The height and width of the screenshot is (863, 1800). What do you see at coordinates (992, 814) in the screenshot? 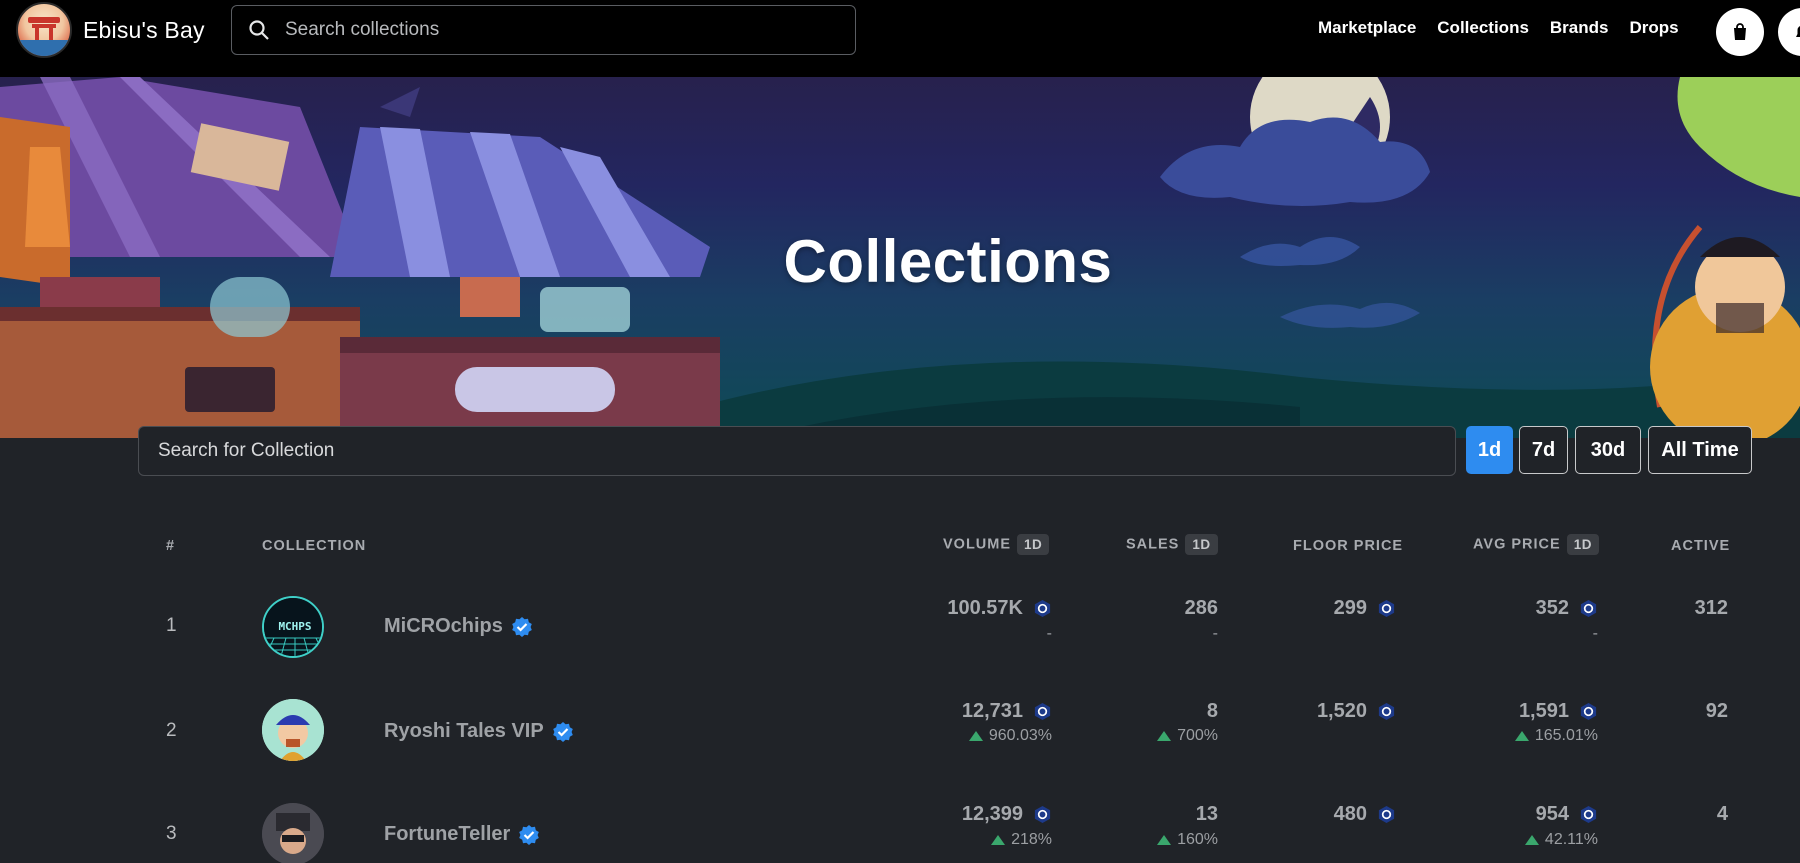
I see `volume-amount: 12,399` at bounding box center [992, 814].